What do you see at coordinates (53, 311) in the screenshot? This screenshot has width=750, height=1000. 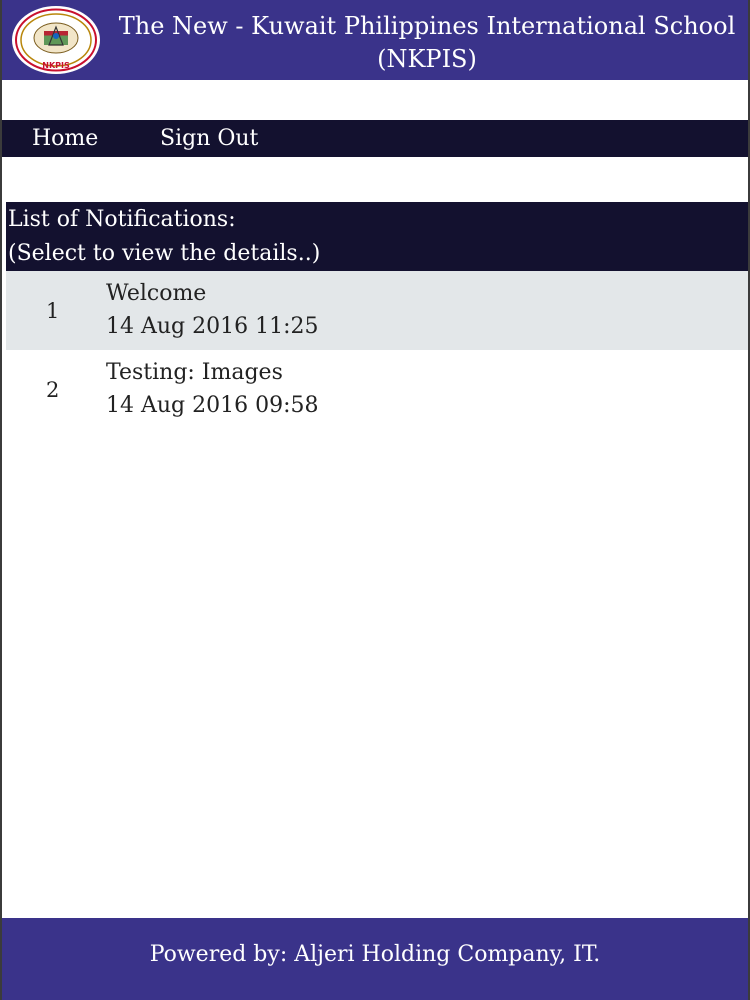 I see `notification-index: 1` at bounding box center [53, 311].